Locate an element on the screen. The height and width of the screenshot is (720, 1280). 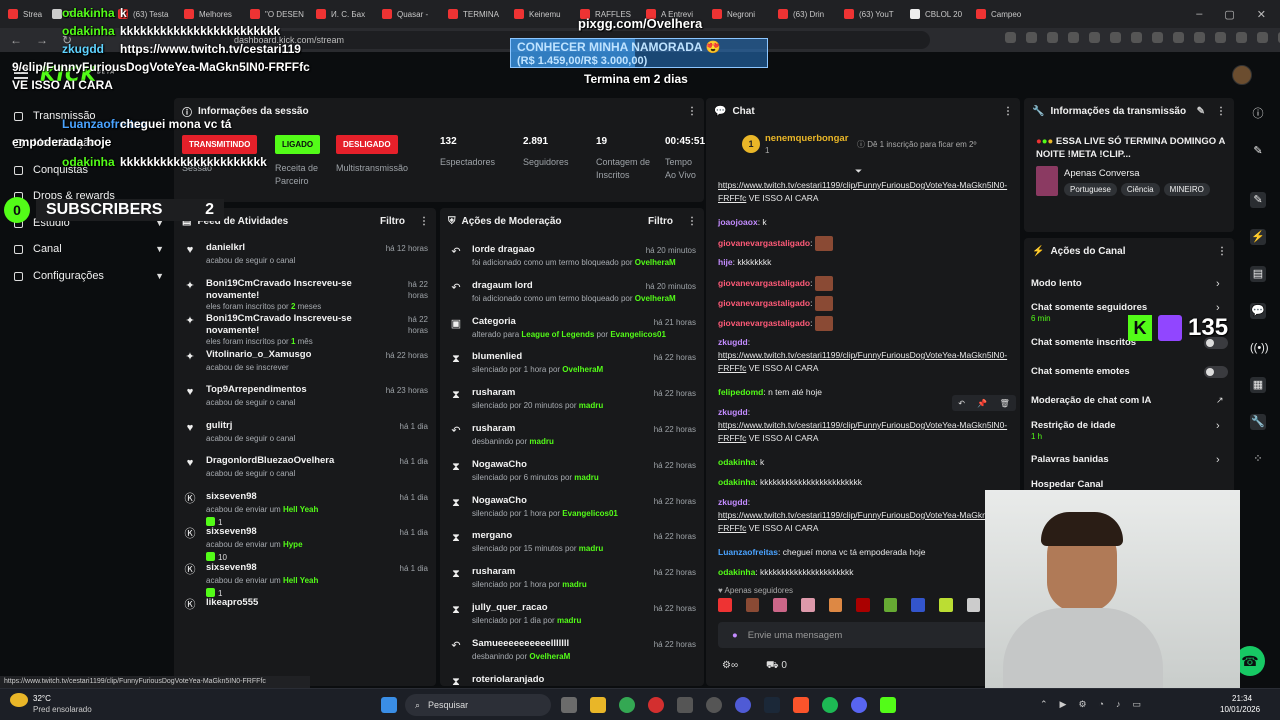
top-gifter-name: nenemquerbongar is located at coordinates (806, 138).